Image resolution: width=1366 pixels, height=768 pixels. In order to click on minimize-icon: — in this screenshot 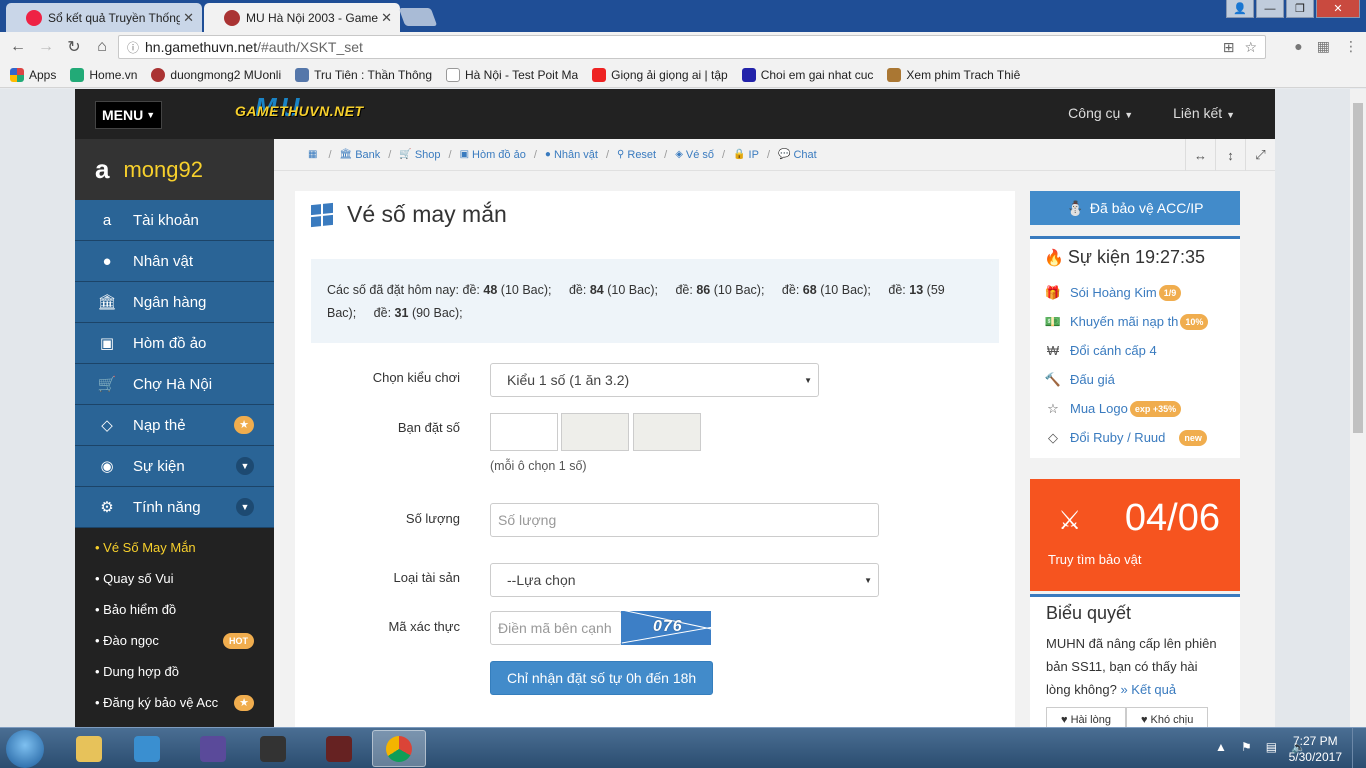, I will do `click(1270, 9)`.